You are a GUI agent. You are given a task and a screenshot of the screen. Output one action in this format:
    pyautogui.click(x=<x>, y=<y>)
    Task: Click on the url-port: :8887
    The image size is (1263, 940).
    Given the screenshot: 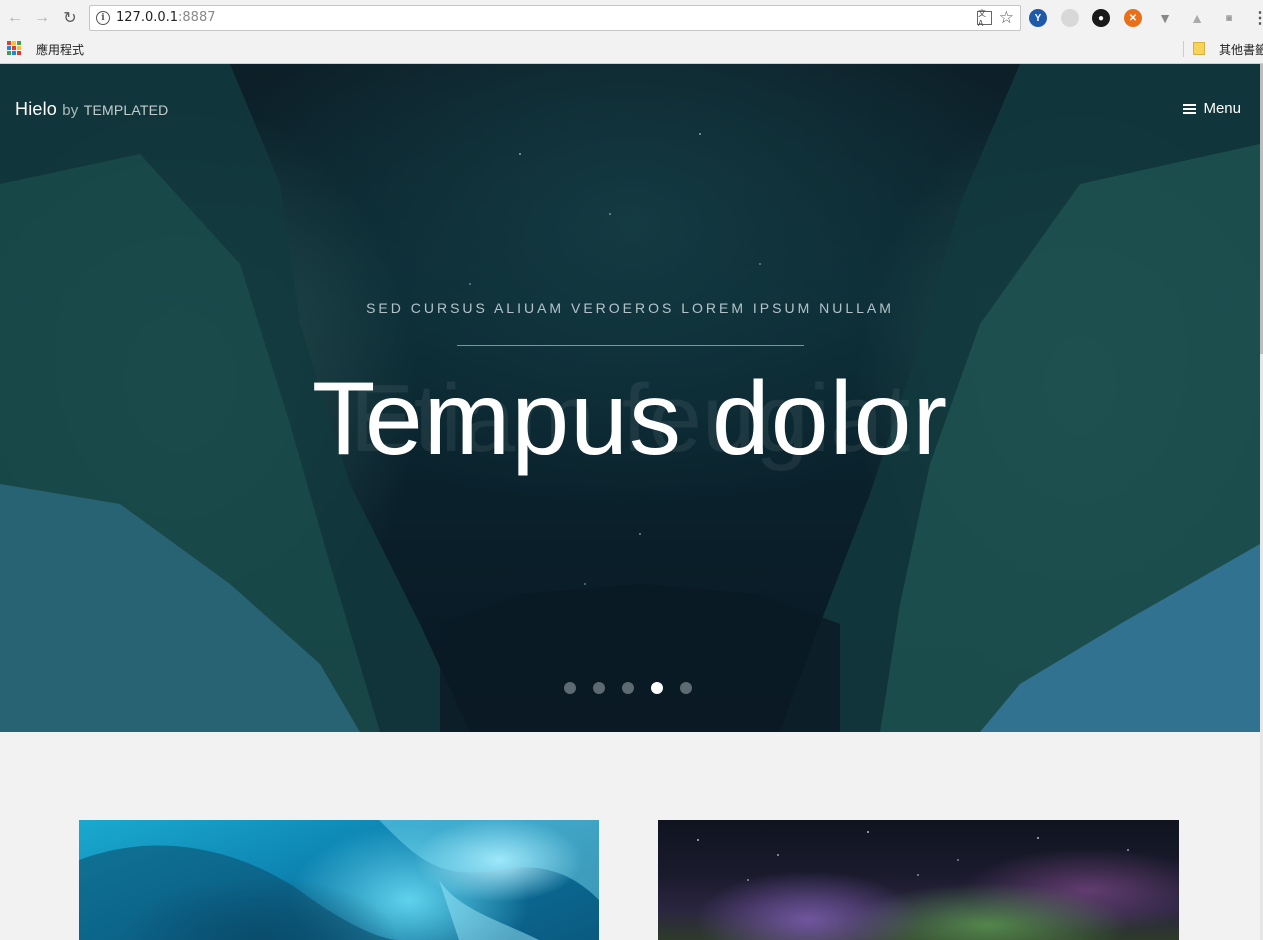 What is the action you would take?
    pyautogui.click(x=197, y=17)
    